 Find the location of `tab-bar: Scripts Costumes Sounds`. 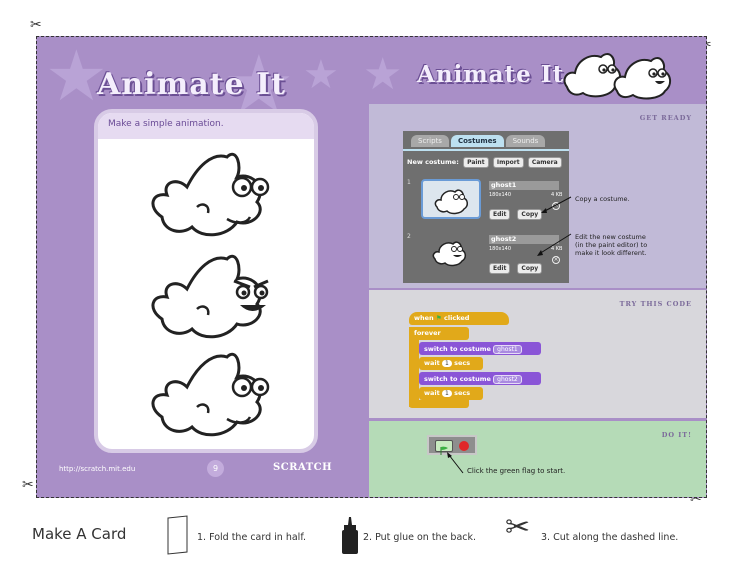

tab-bar: Scripts Costumes Sounds is located at coordinates (478, 141).